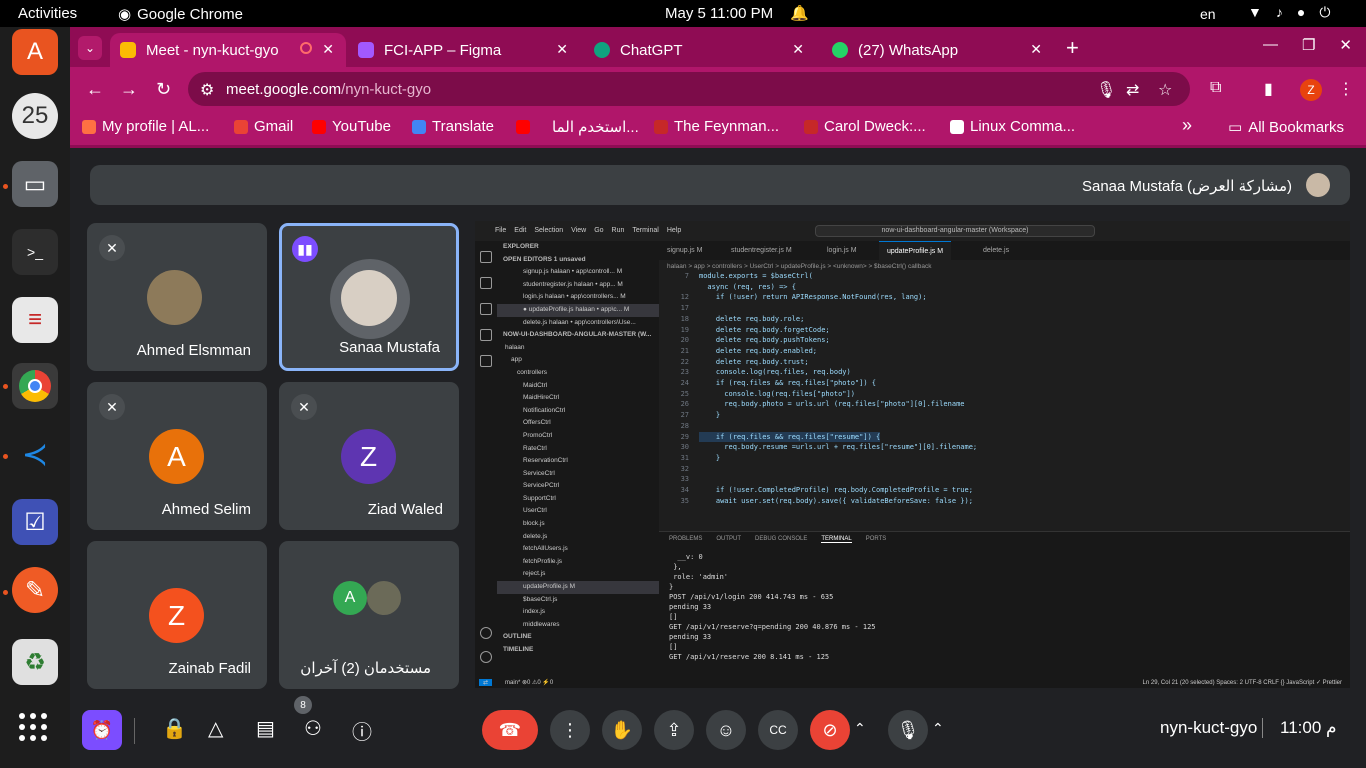  Describe the element at coordinates (95, 89) in the screenshot. I see `back-icon: ←` at that location.